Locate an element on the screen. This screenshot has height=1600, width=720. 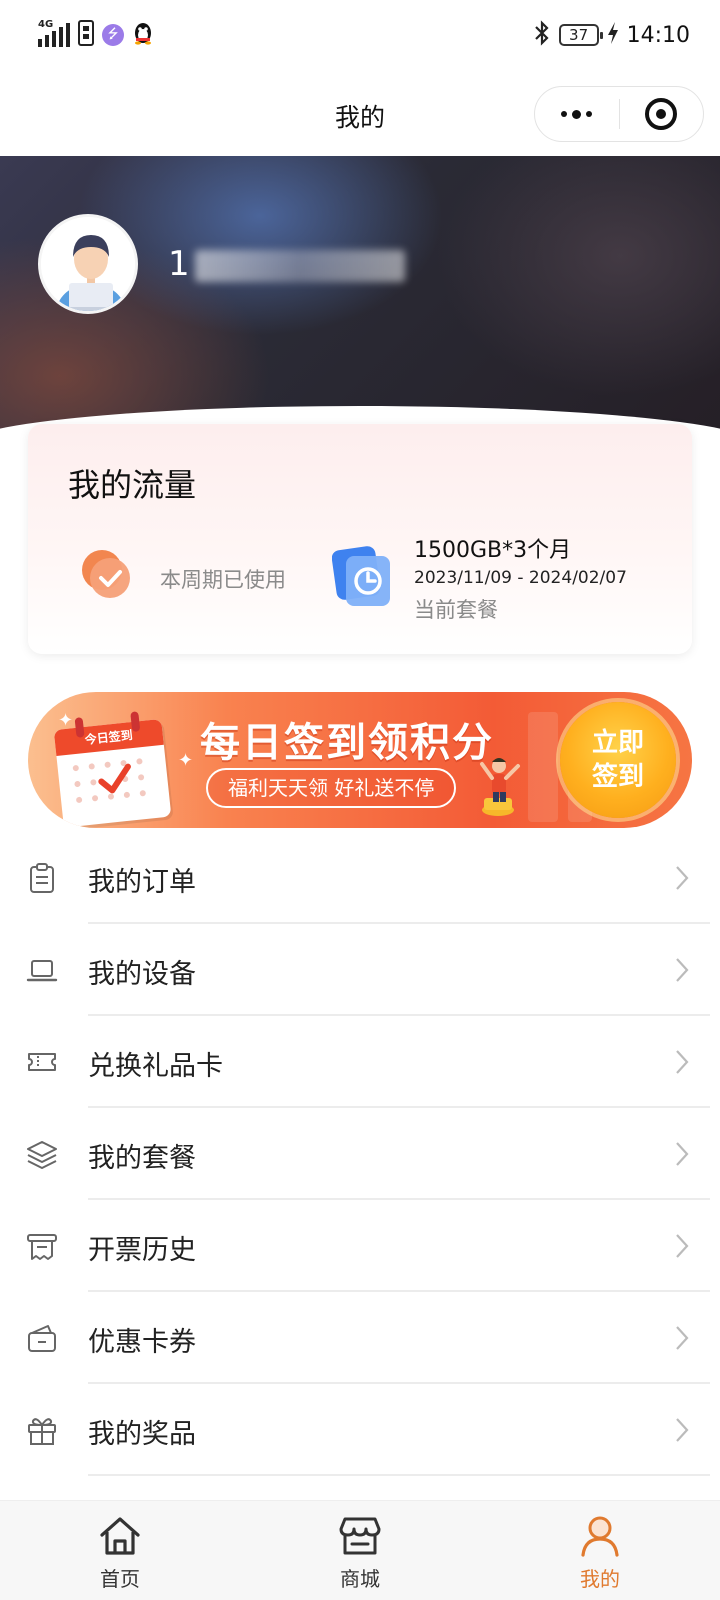
phone-number: 1 is located at coordinates (286, 264).